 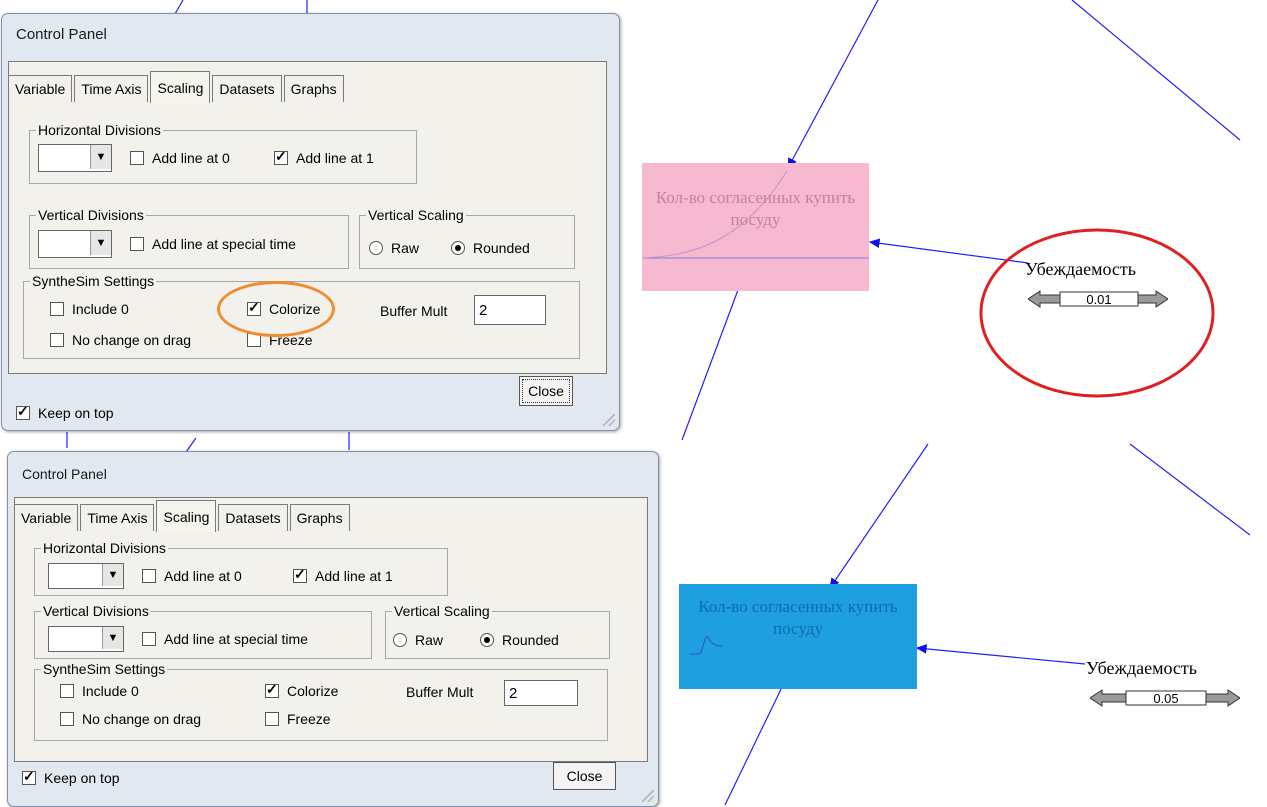 I want to click on slider-value: 0.01, so click(x=1099, y=299).